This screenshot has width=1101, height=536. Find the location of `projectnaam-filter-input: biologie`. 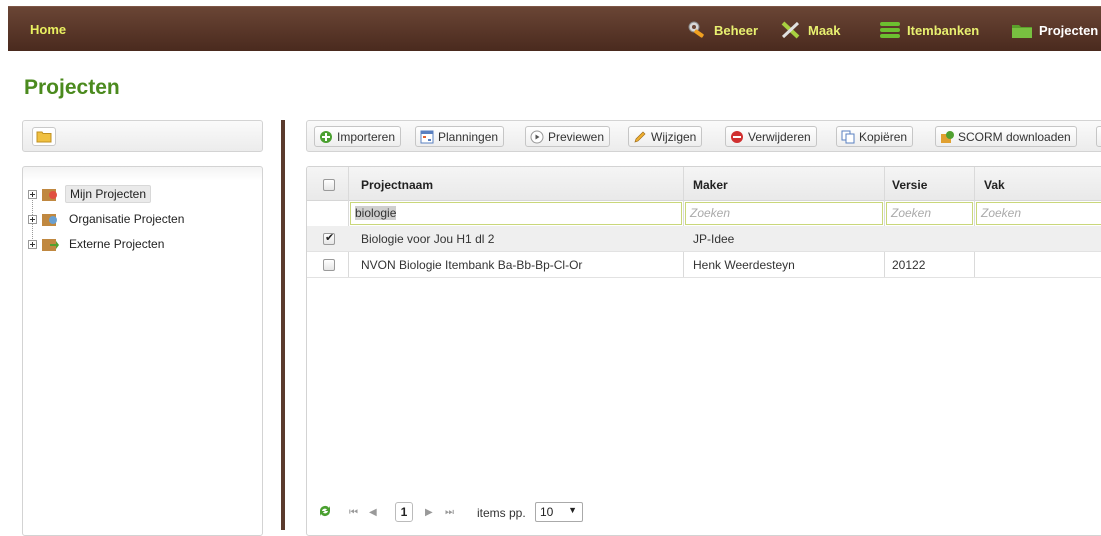

projectnaam-filter-input: biologie is located at coordinates (516, 213).